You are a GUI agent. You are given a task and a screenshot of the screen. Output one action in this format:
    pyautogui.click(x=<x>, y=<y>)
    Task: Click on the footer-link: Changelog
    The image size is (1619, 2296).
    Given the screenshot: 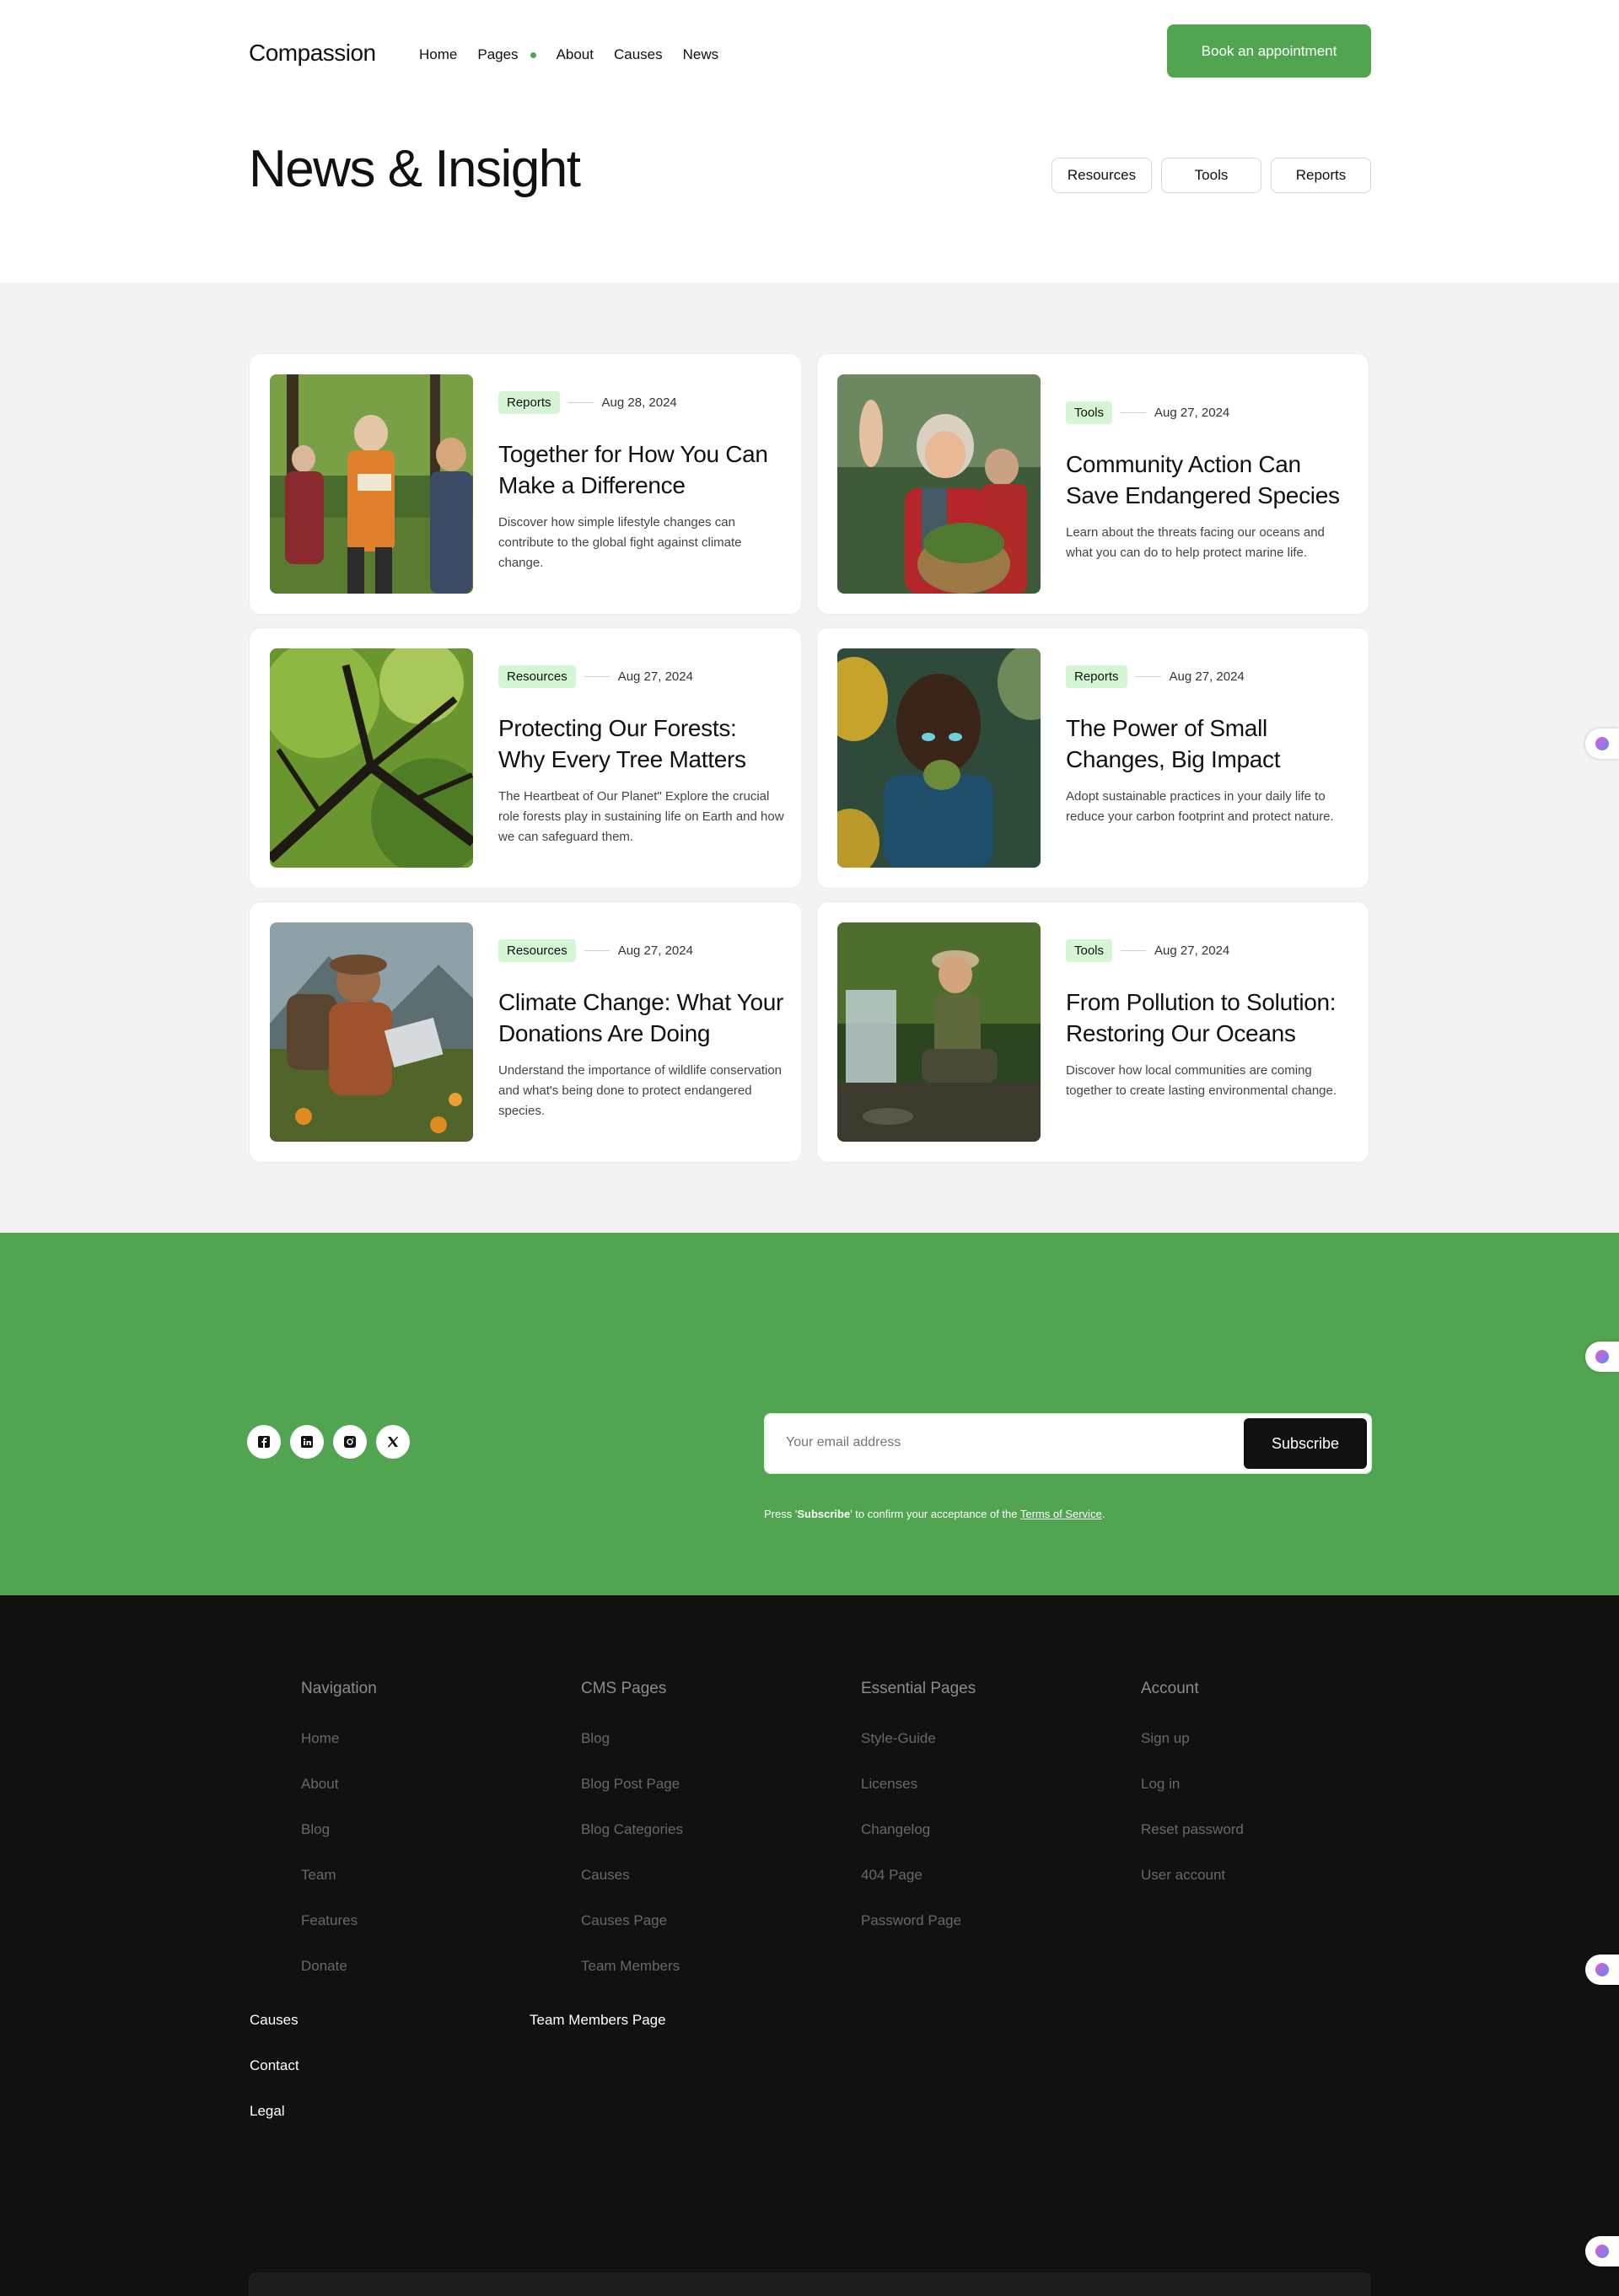 What is the action you would take?
    pyautogui.click(x=918, y=1844)
    